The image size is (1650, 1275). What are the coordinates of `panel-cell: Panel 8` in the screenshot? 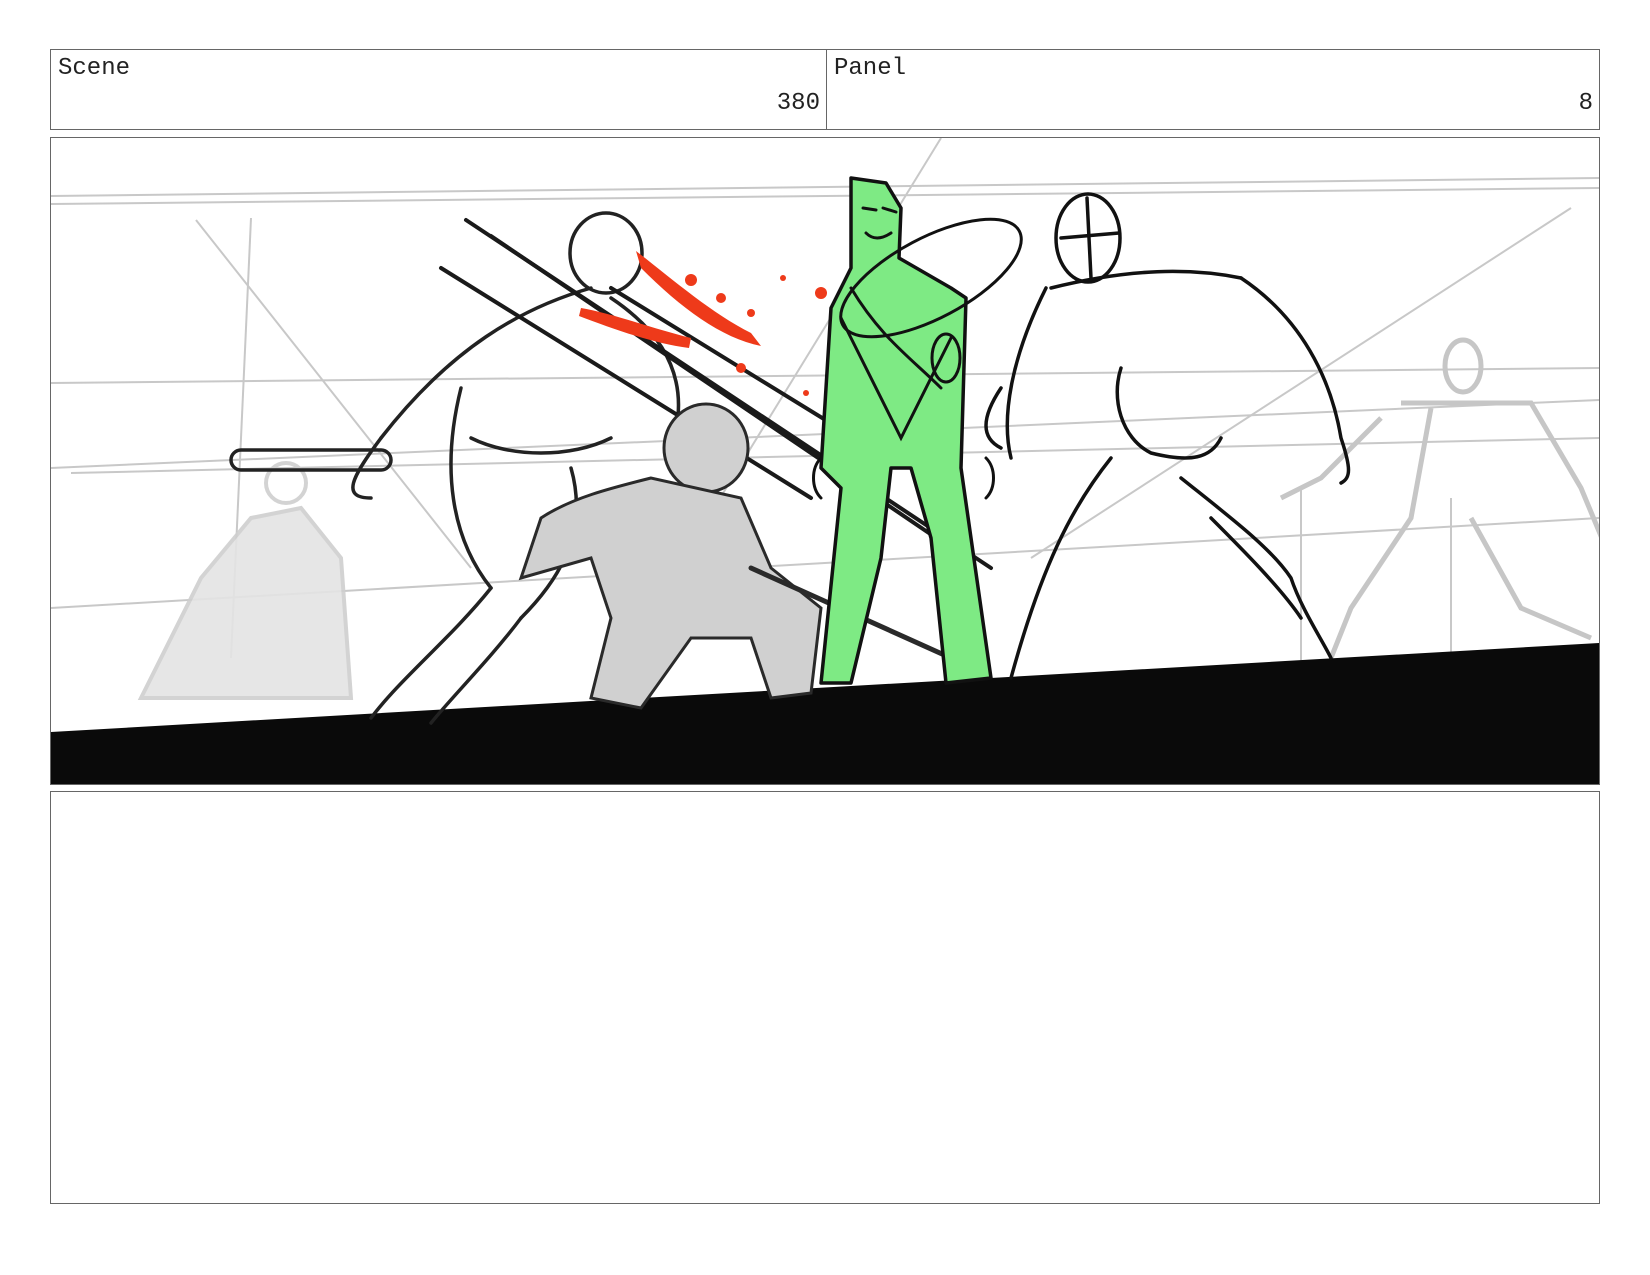 It's located at (1213, 89).